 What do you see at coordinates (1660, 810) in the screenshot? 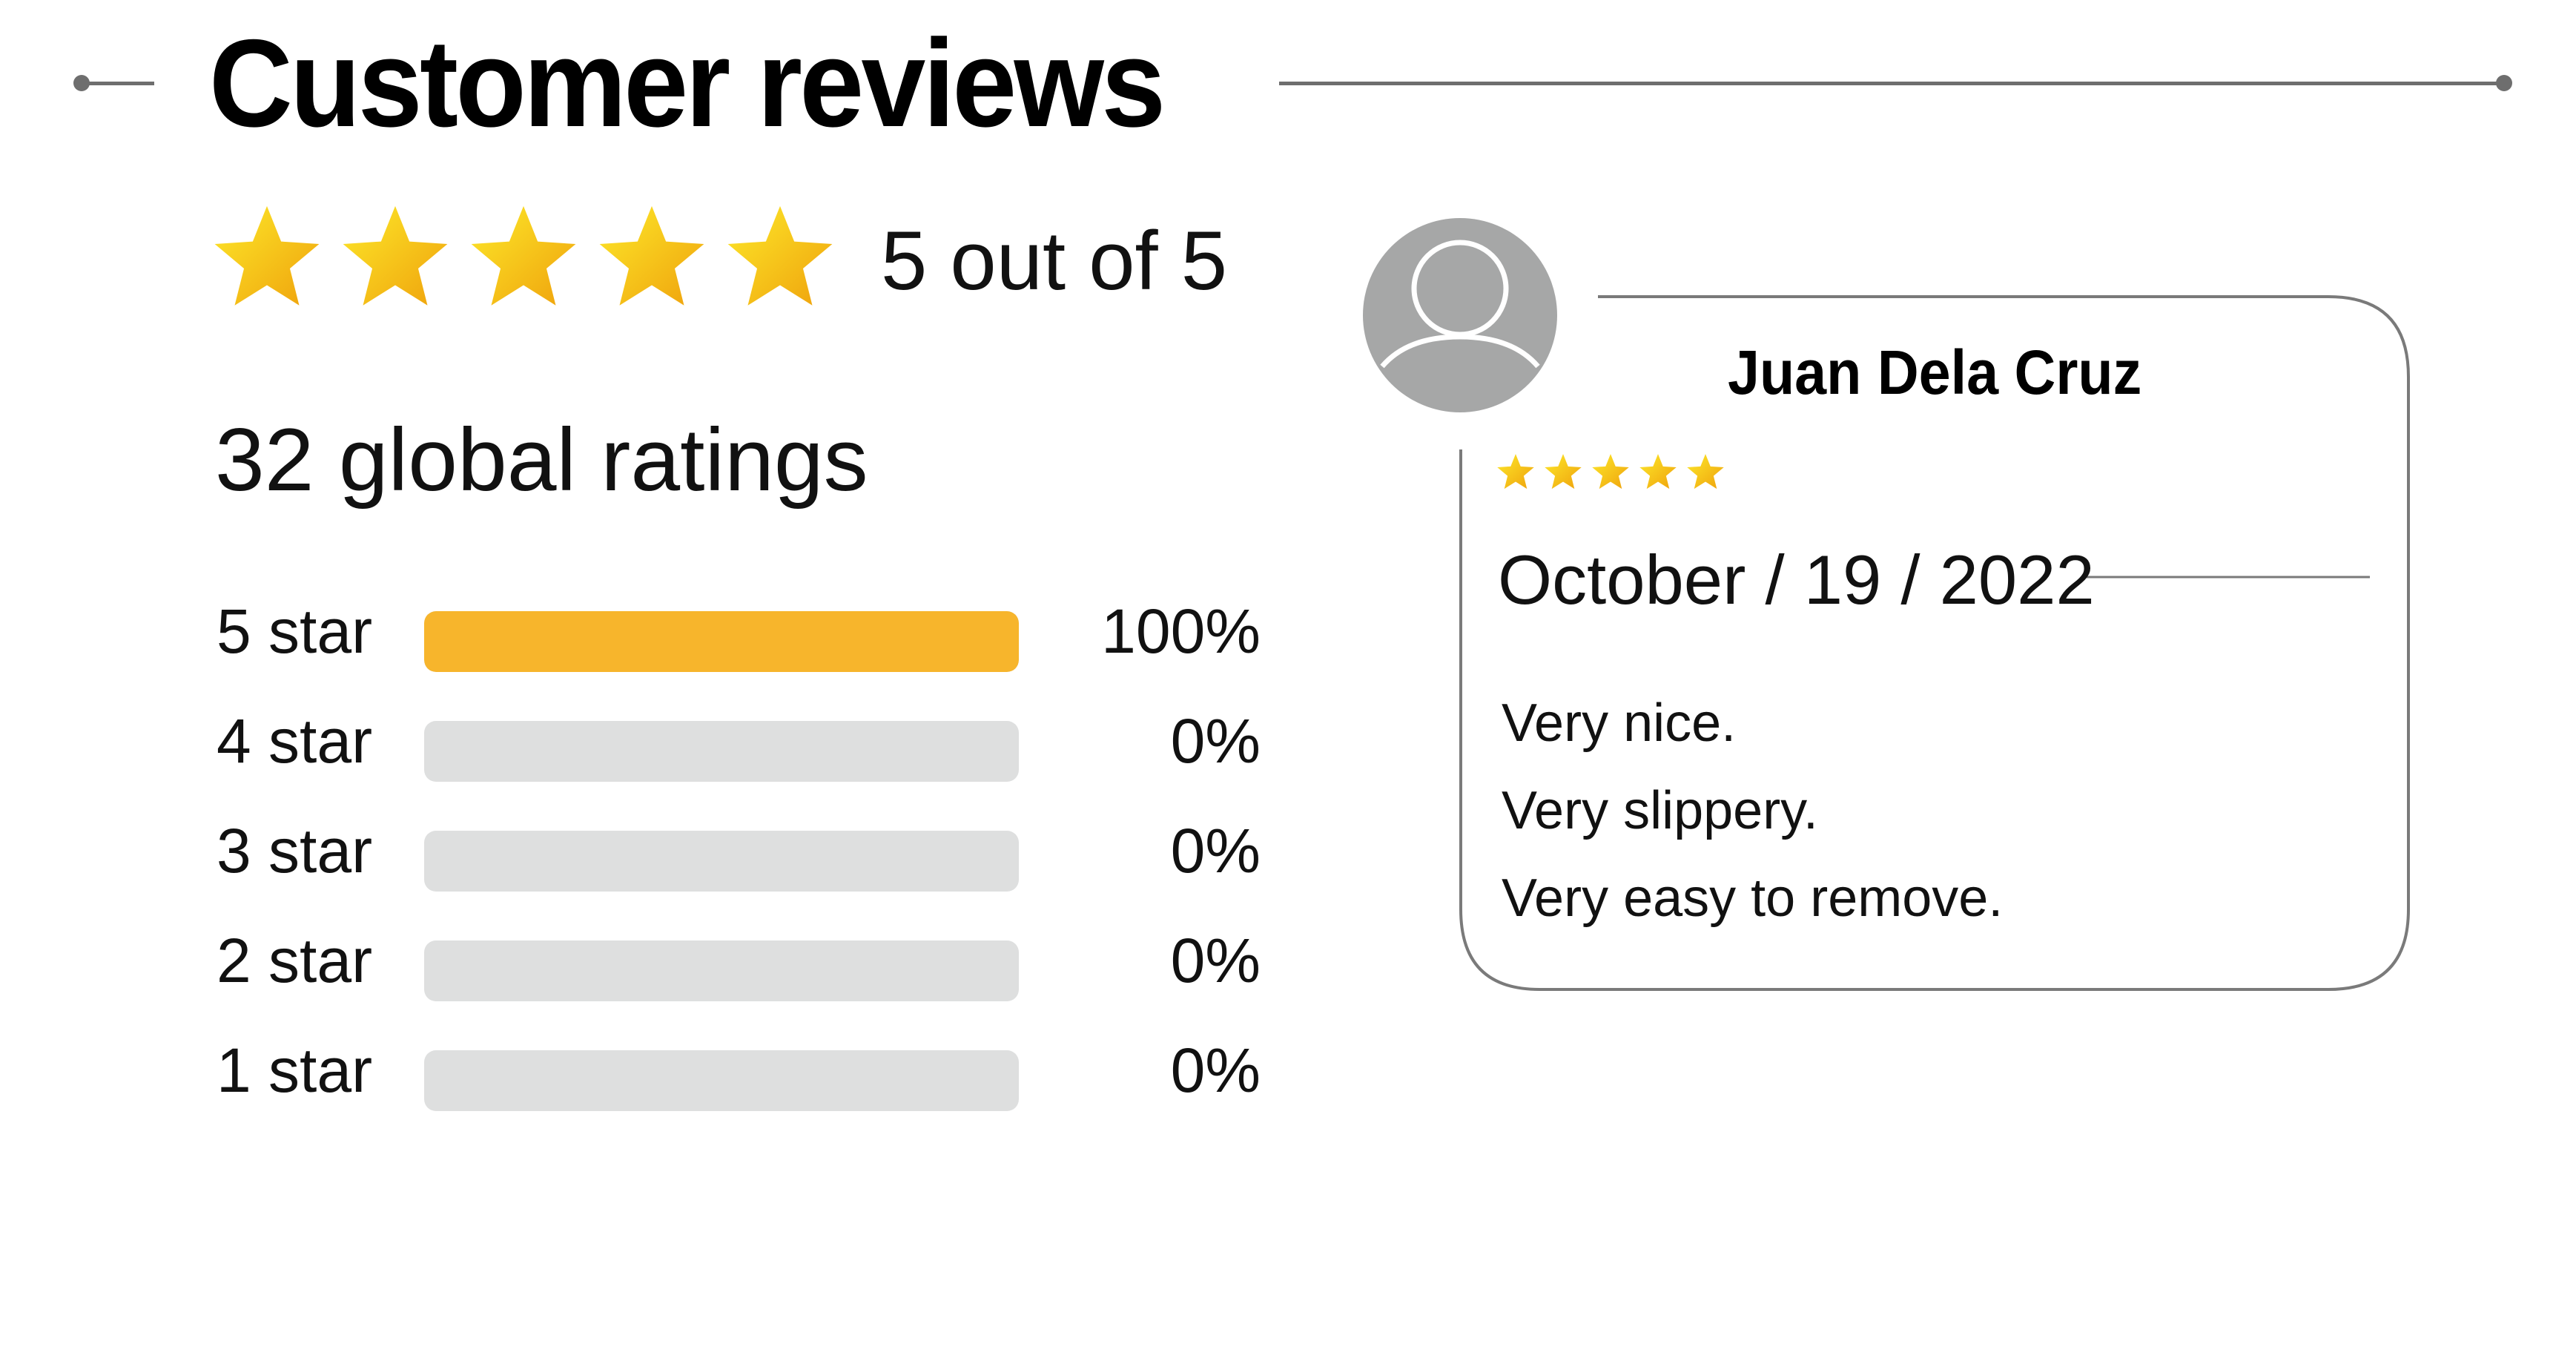
I see `review-text-line: Very slippery.` at bounding box center [1660, 810].